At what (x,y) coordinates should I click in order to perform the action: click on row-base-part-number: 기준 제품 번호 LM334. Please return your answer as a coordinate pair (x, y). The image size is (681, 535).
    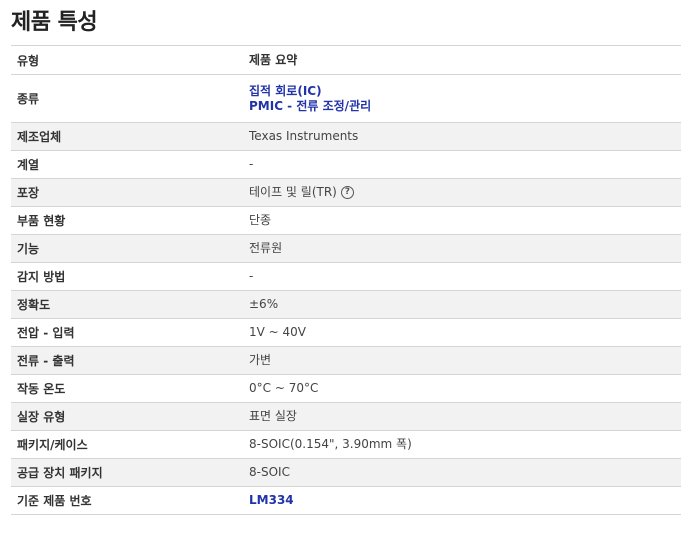
    Looking at the image, I should click on (346, 501).